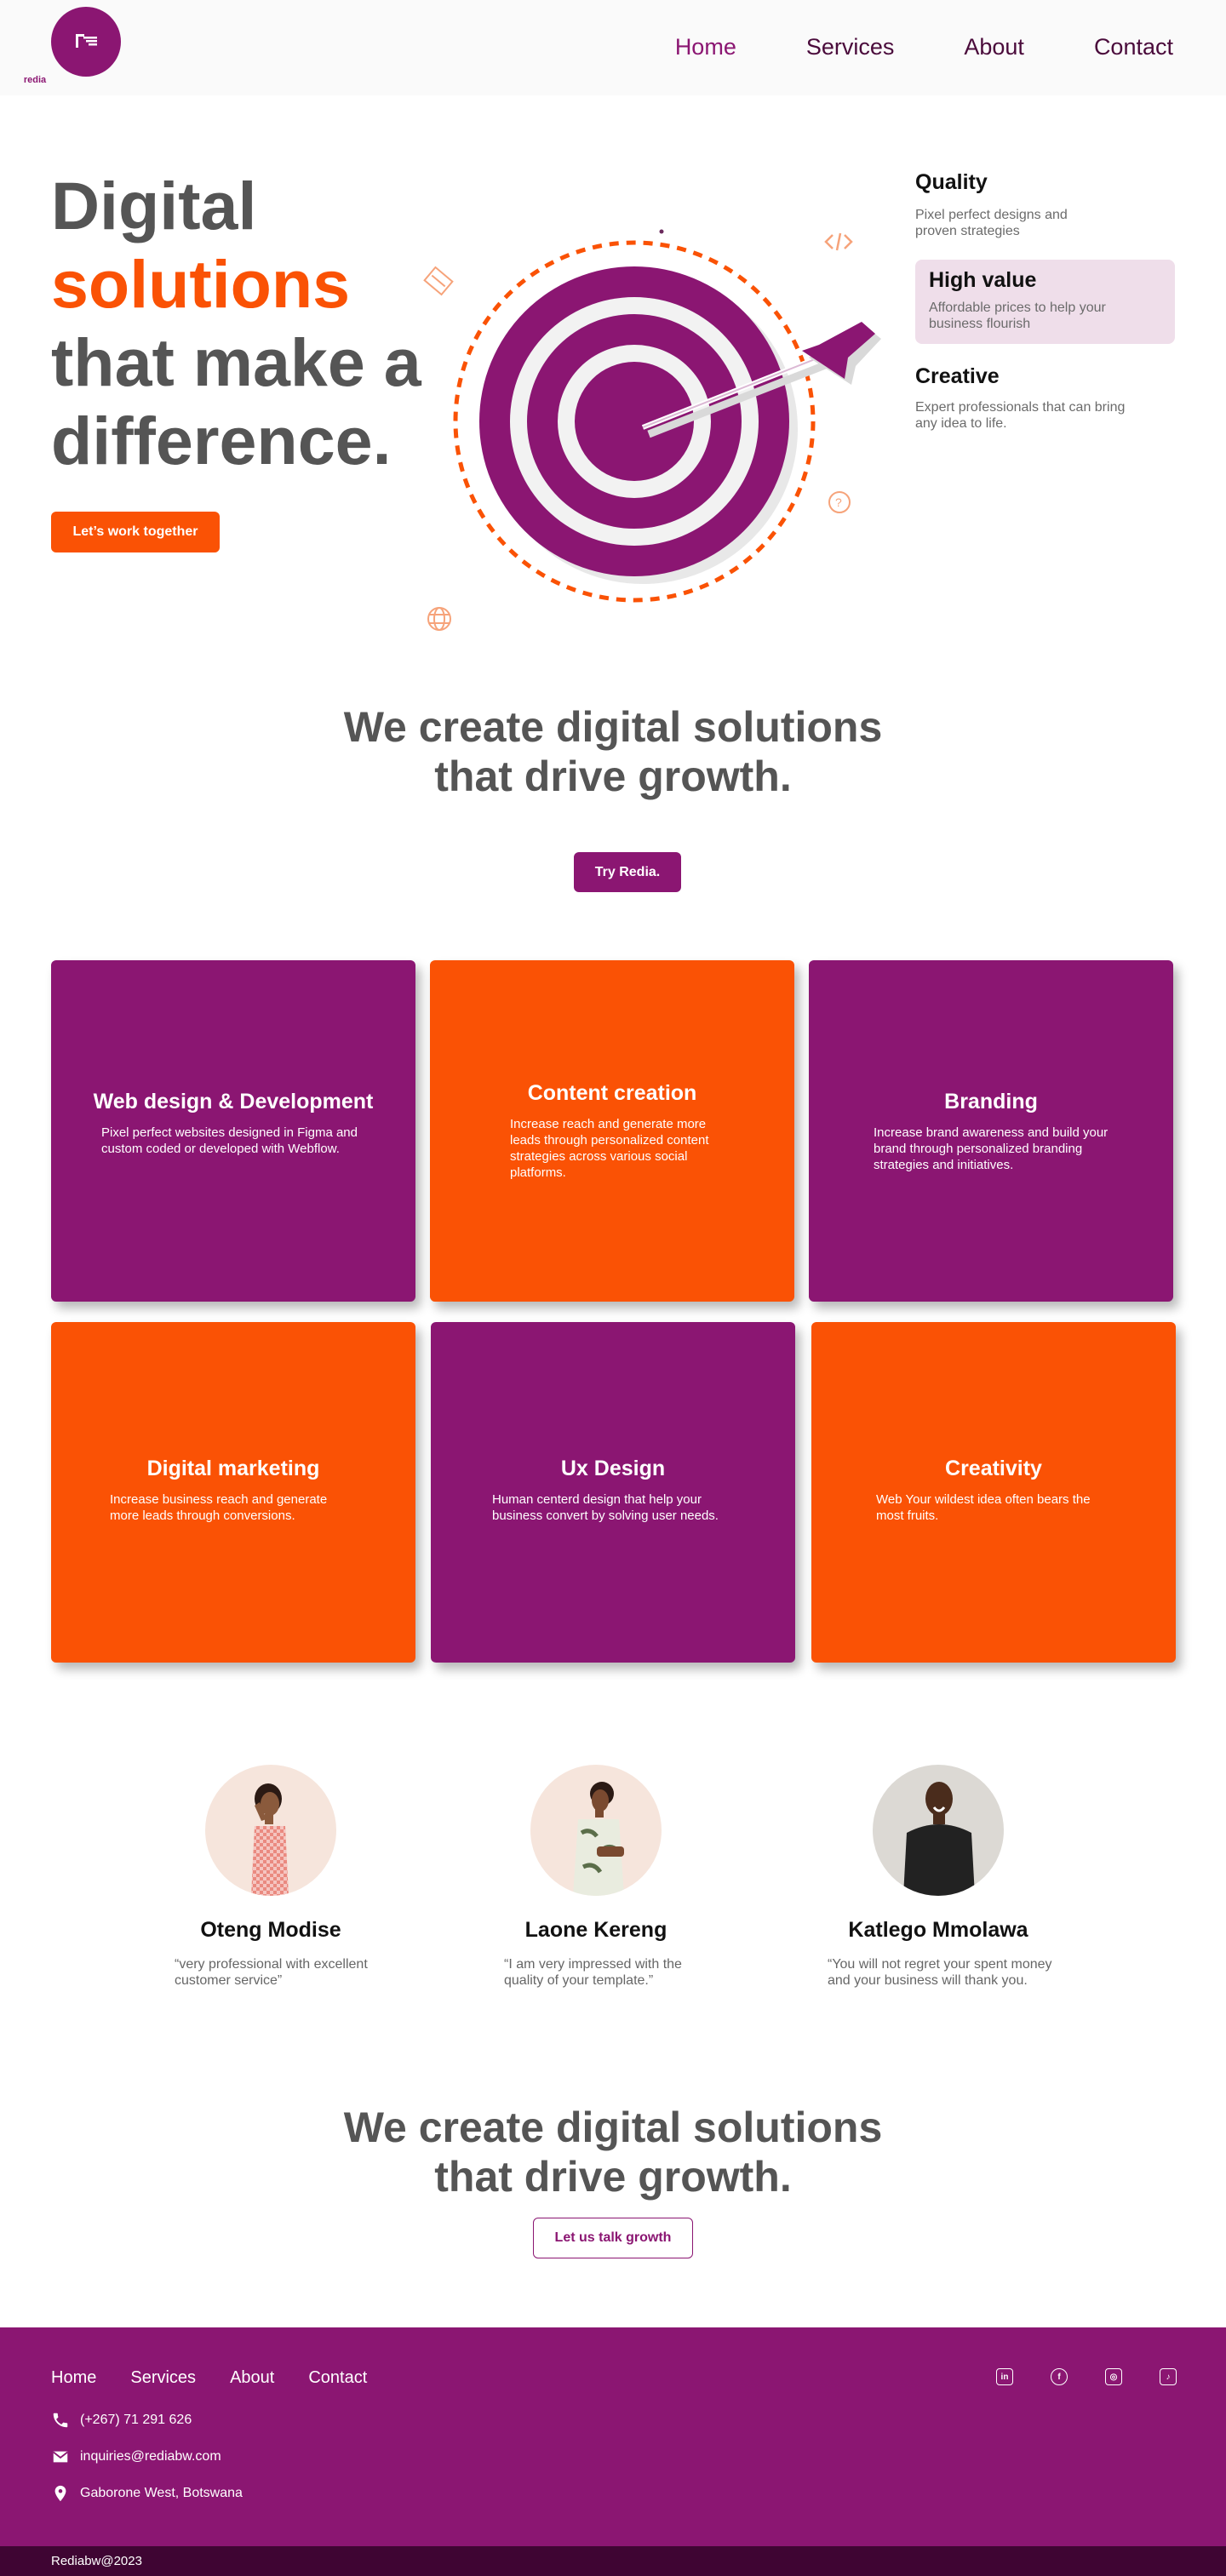 The image size is (1226, 2576). Describe the element at coordinates (951, 182) in the screenshot. I see `feature-title: Quality` at that location.